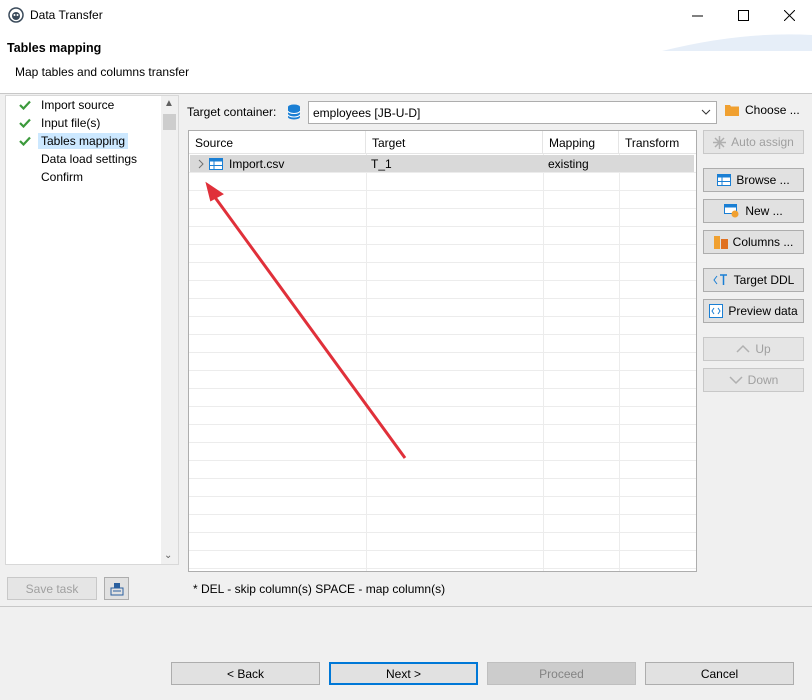  I want to click on step-input-files: Input file(s), so click(59, 123).